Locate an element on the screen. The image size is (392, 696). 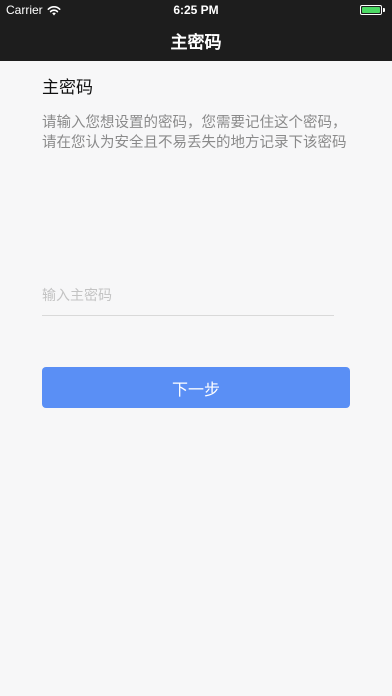
battery-icon is located at coordinates (371, 10).